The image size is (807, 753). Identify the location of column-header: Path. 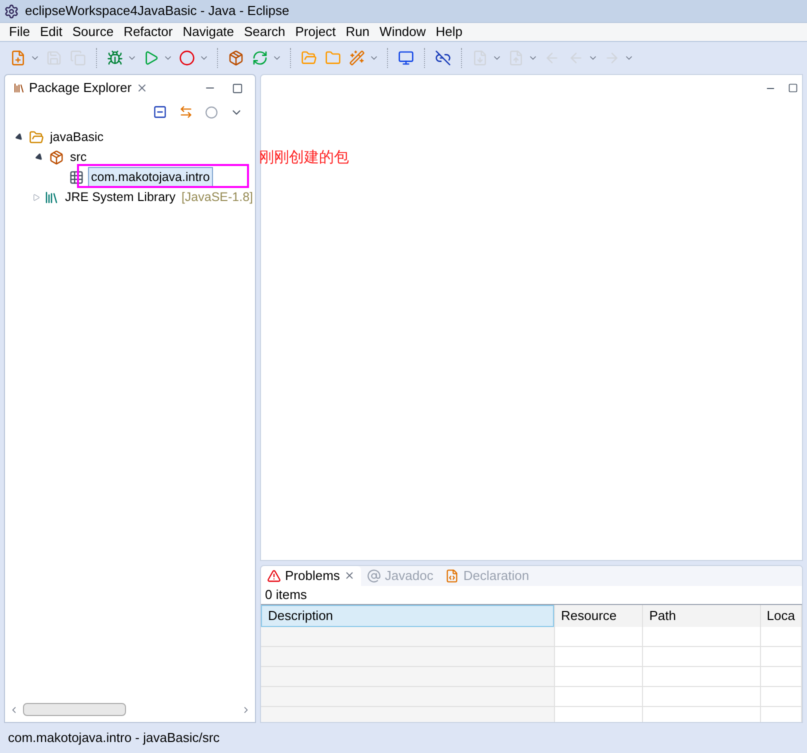
(701, 615).